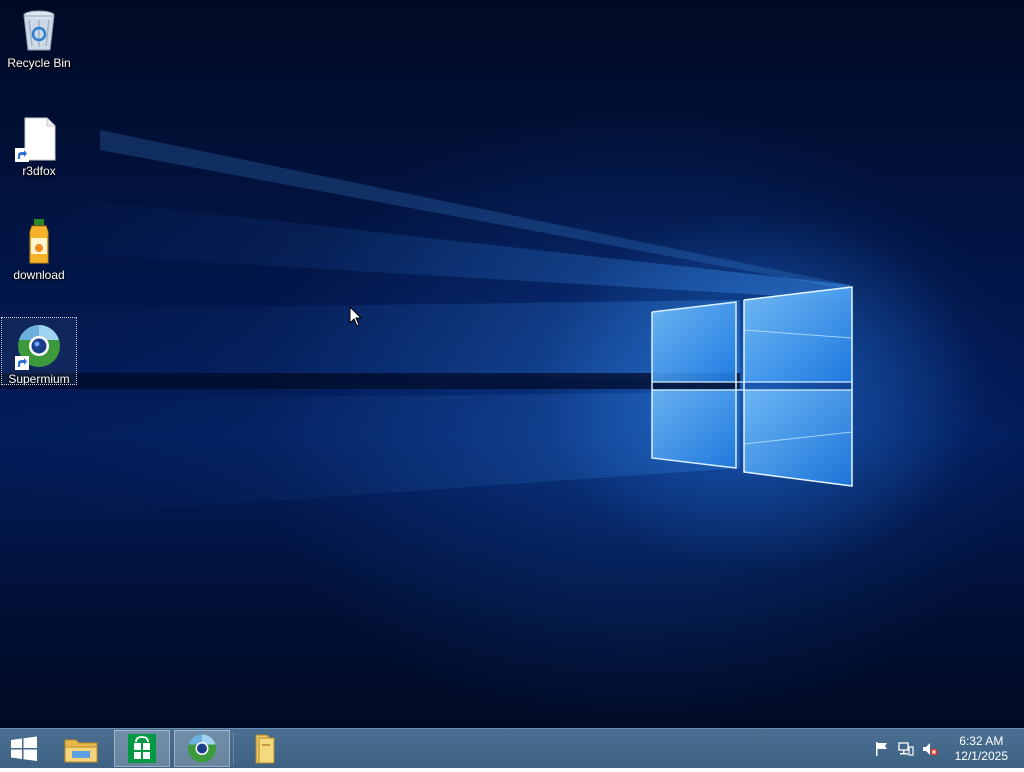 The height and width of the screenshot is (772, 1024). I want to click on taskbar-separator, so click(233, 749).